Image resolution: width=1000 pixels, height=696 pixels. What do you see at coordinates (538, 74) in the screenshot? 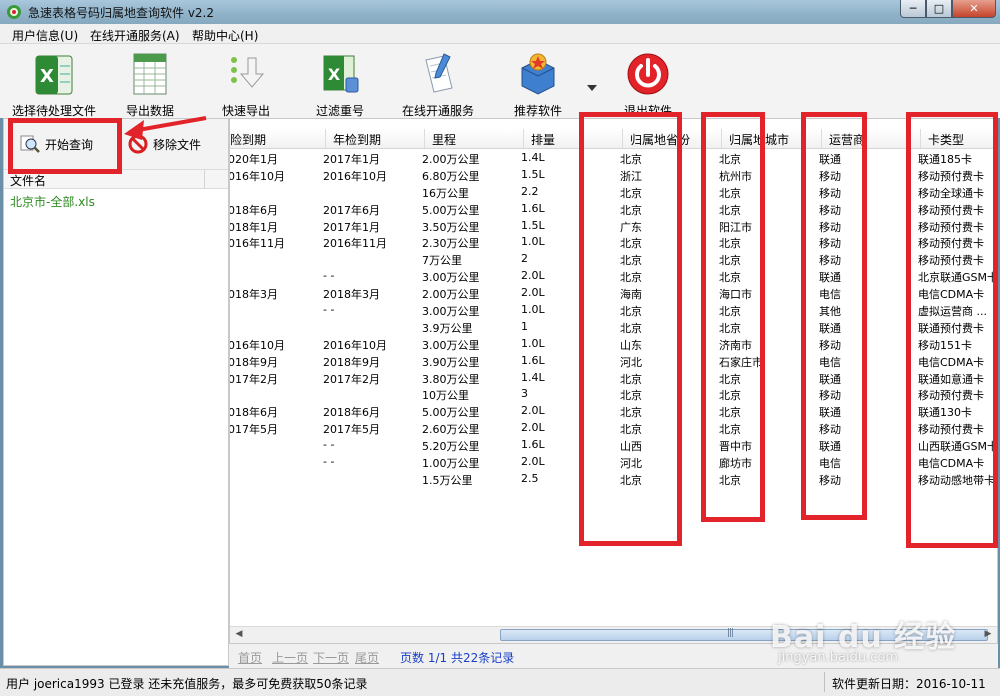
I see `software-box-icon` at bounding box center [538, 74].